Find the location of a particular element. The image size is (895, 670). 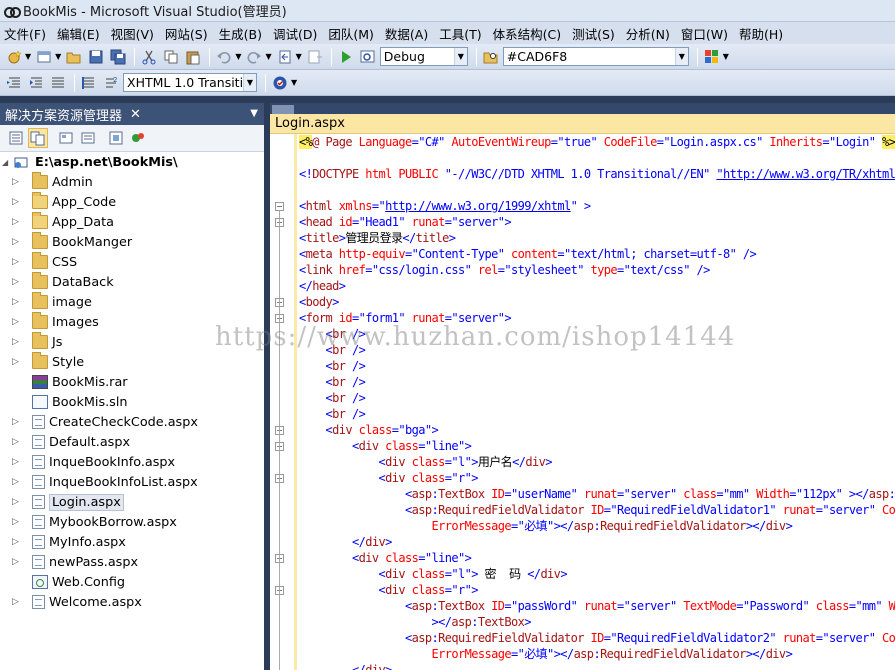

tree-item: ▷ MyInfo.aspx is located at coordinates (132, 542).